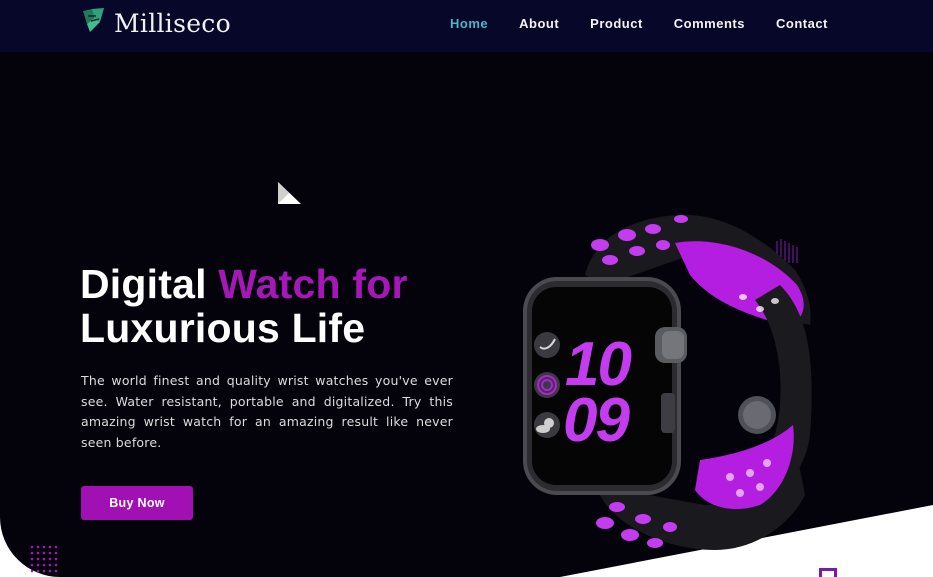 This screenshot has height=577, width=933. Describe the element at coordinates (709, 23) in the screenshot. I see `nav-item-comments: Comments` at that location.